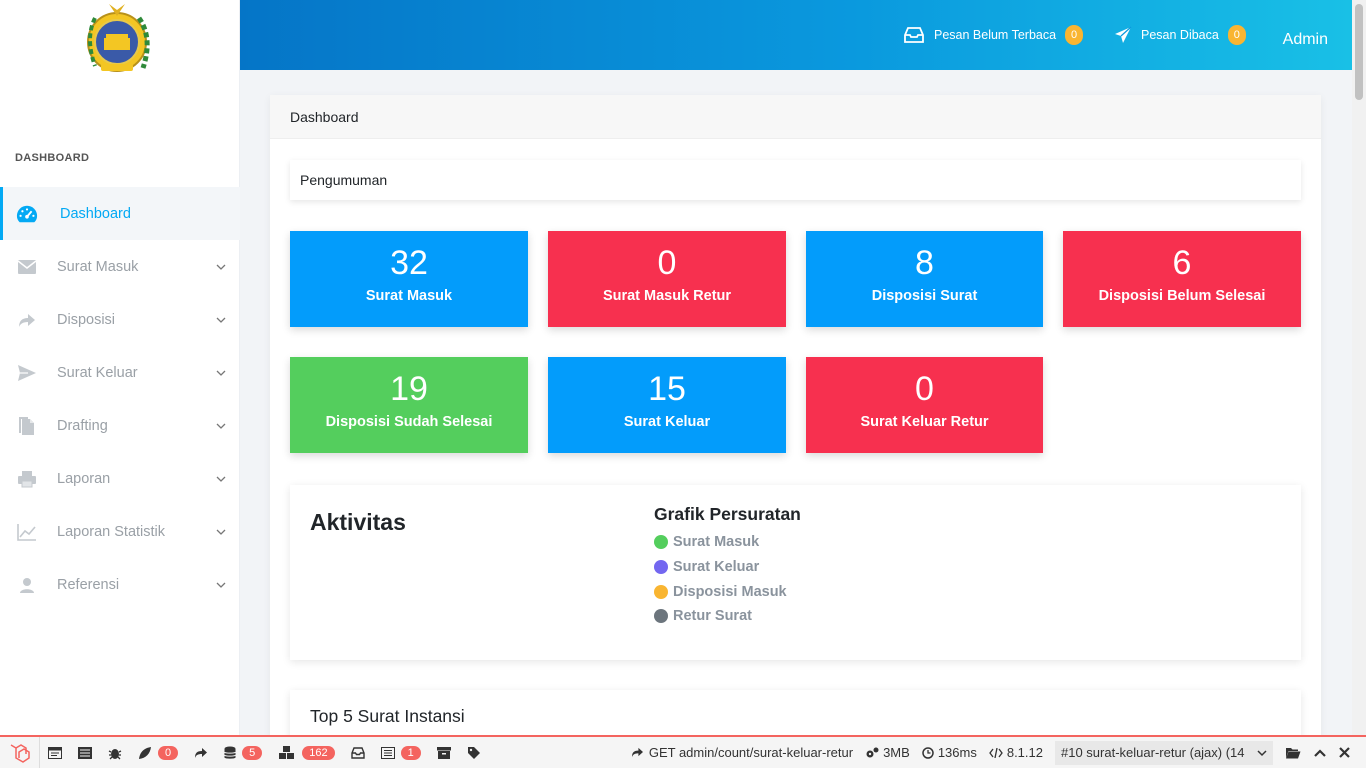  What do you see at coordinates (924, 422) in the screenshot?
I see `stat-label: Surat Keluar Retur` at bounding box center [924, 422].